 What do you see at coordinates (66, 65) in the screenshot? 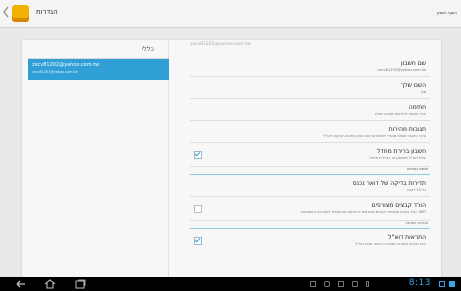
I see `account-item-email: zxcv81202@yahoo.com.tw` at bounding box center [66, 65].